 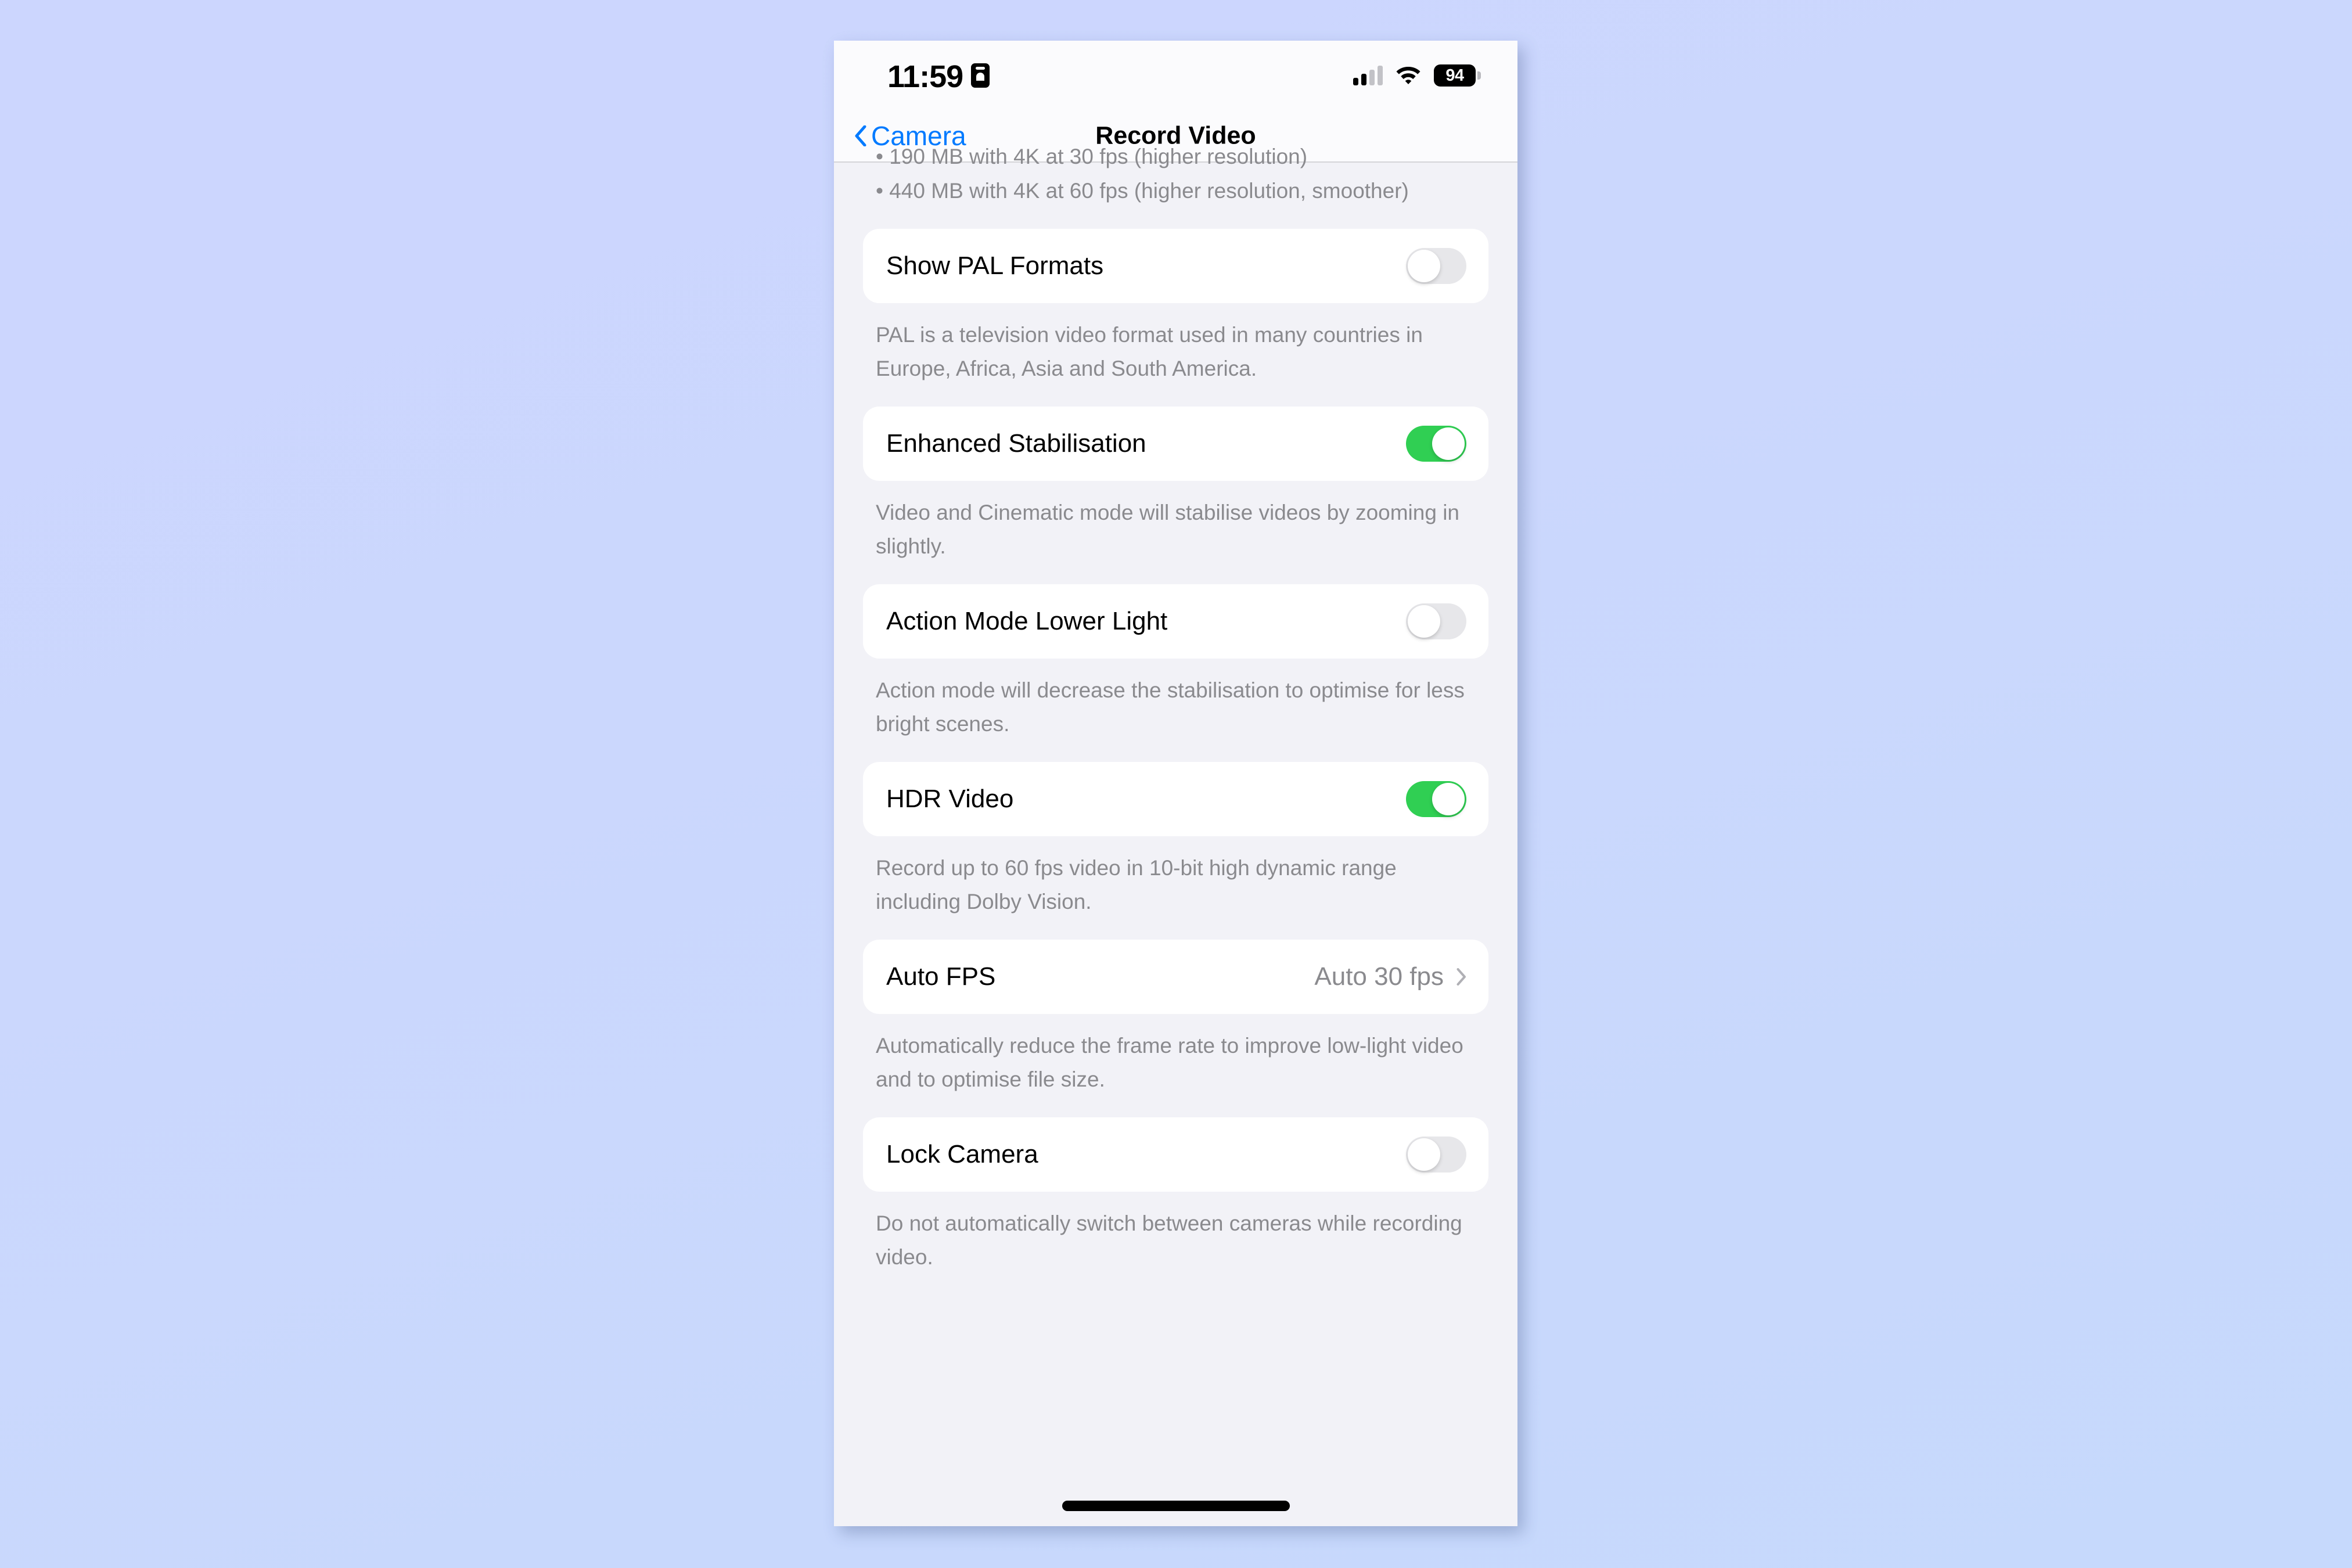 I want to click on auto-fps-value-group: Auto 30 fps, so click(x=1390, y=977).